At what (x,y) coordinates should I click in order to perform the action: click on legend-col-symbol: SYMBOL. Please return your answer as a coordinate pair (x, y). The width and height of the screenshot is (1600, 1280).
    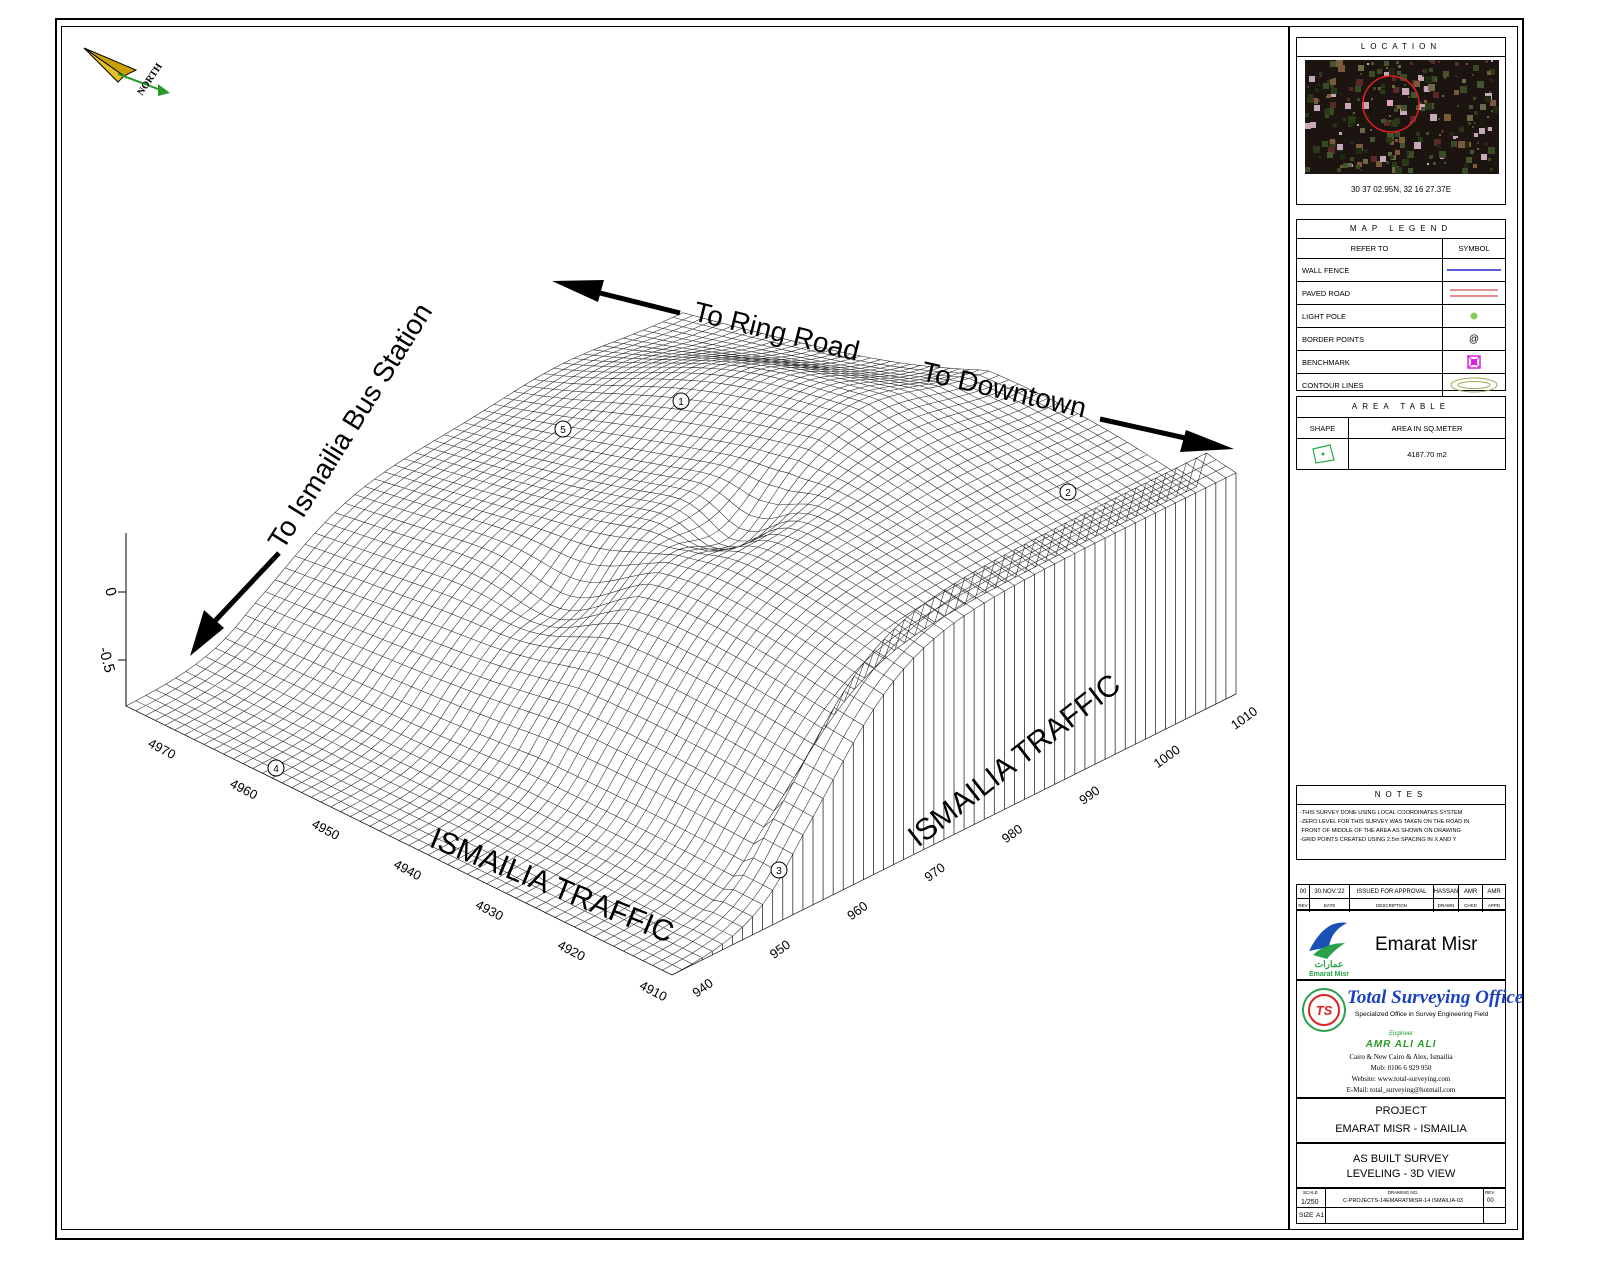
    Looking at the image, I should click on (1474, 248).